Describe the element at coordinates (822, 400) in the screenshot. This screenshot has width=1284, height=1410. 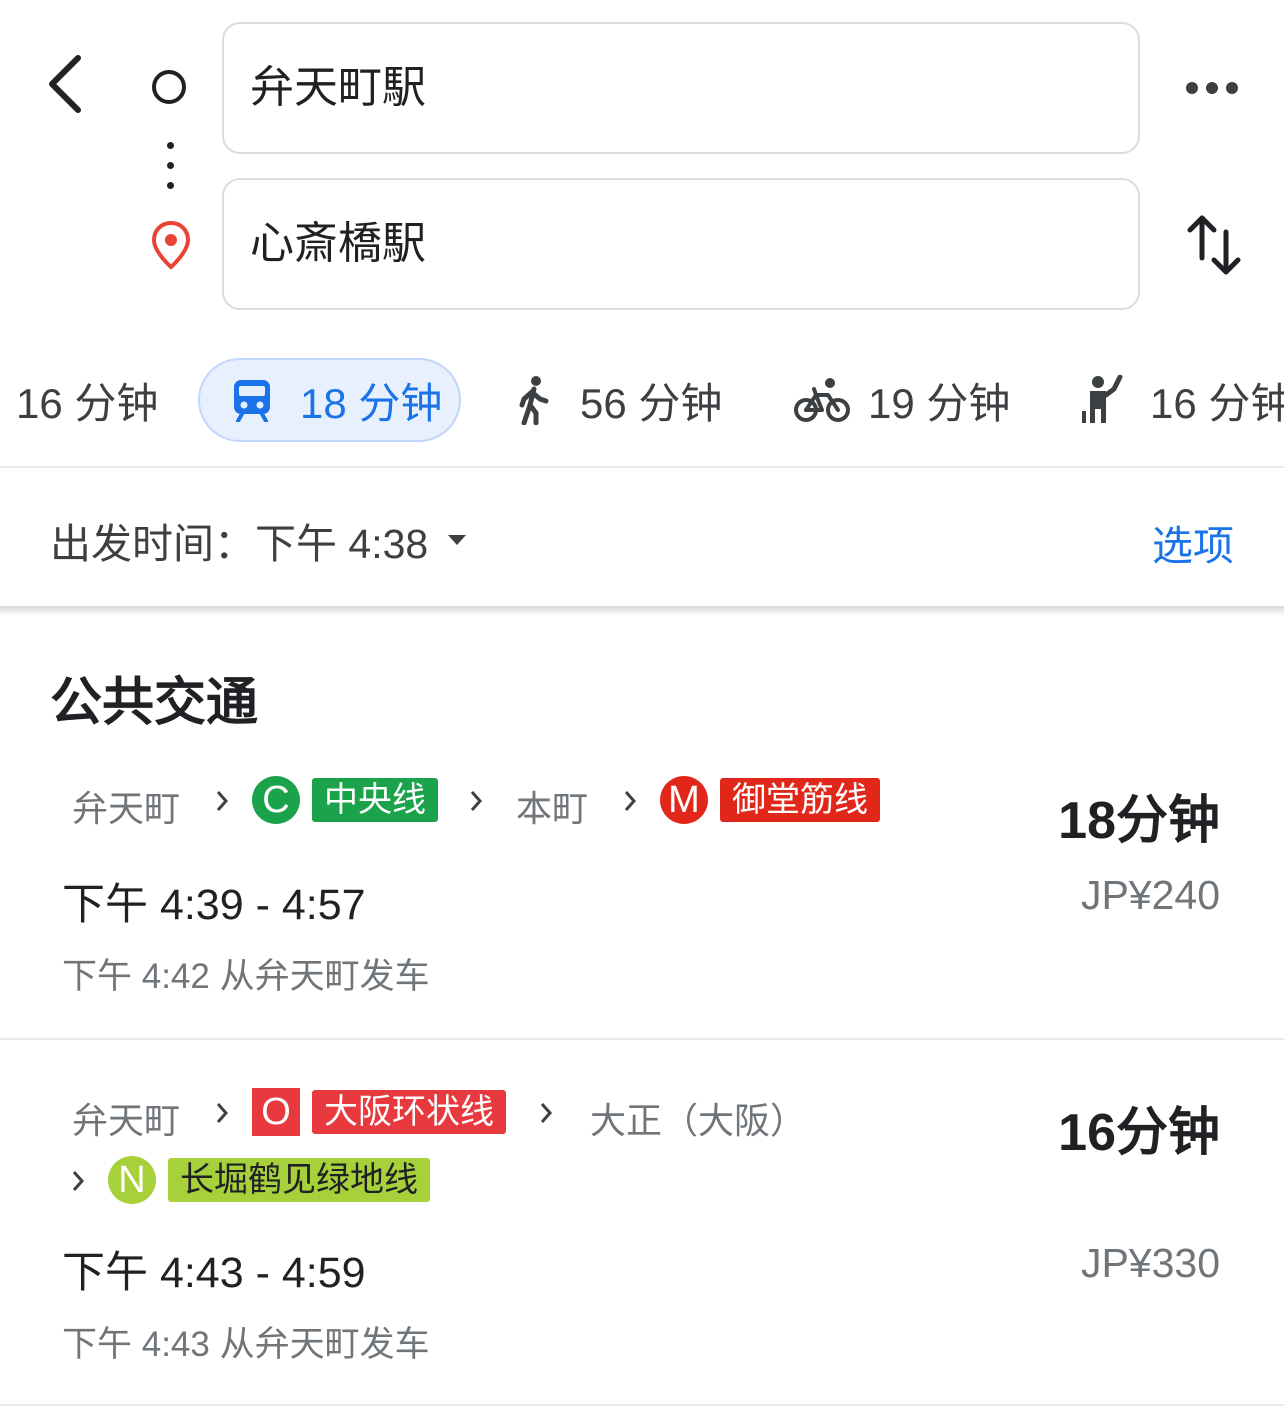
I see `bike-icon` at that location.